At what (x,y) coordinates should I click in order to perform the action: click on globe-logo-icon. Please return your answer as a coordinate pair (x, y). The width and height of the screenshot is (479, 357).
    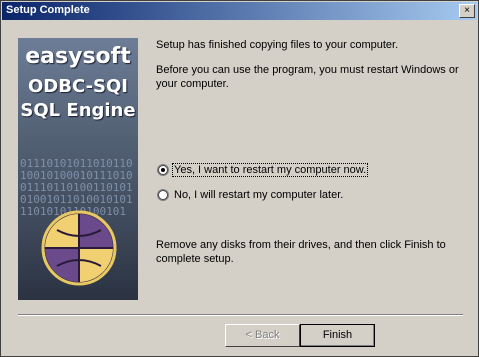
    Looking at the image, I should click on (79, 248).